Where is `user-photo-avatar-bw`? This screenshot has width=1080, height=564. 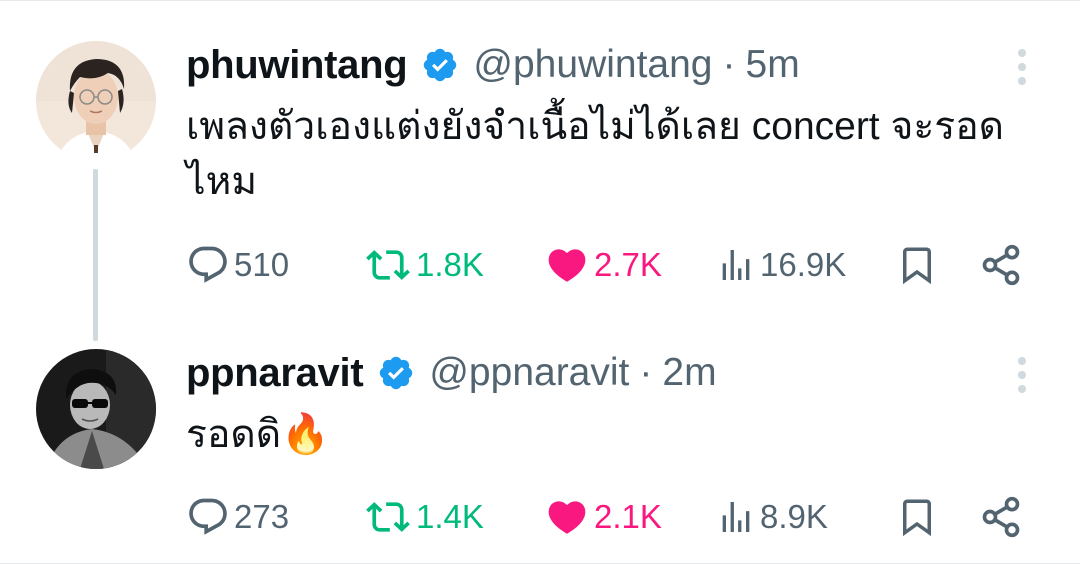
user-photo-avatar-bw is located at coordinates (96, 409).